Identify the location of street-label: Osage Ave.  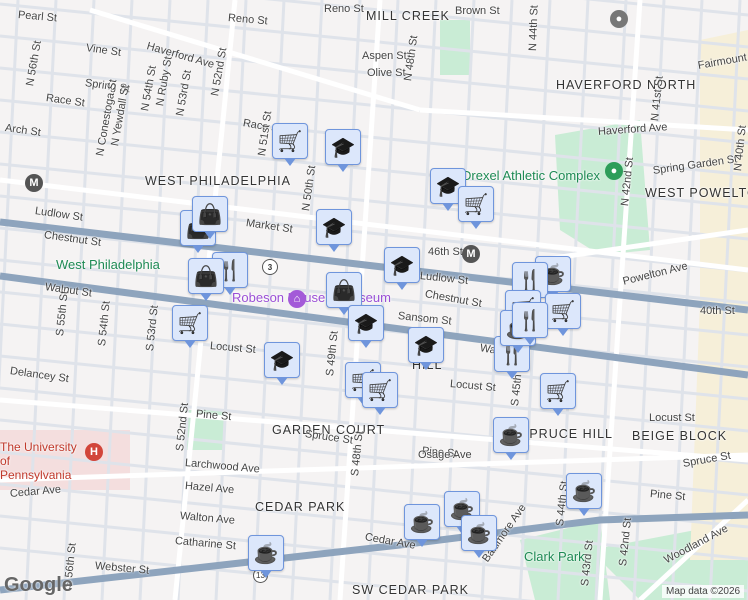
(445, 455).